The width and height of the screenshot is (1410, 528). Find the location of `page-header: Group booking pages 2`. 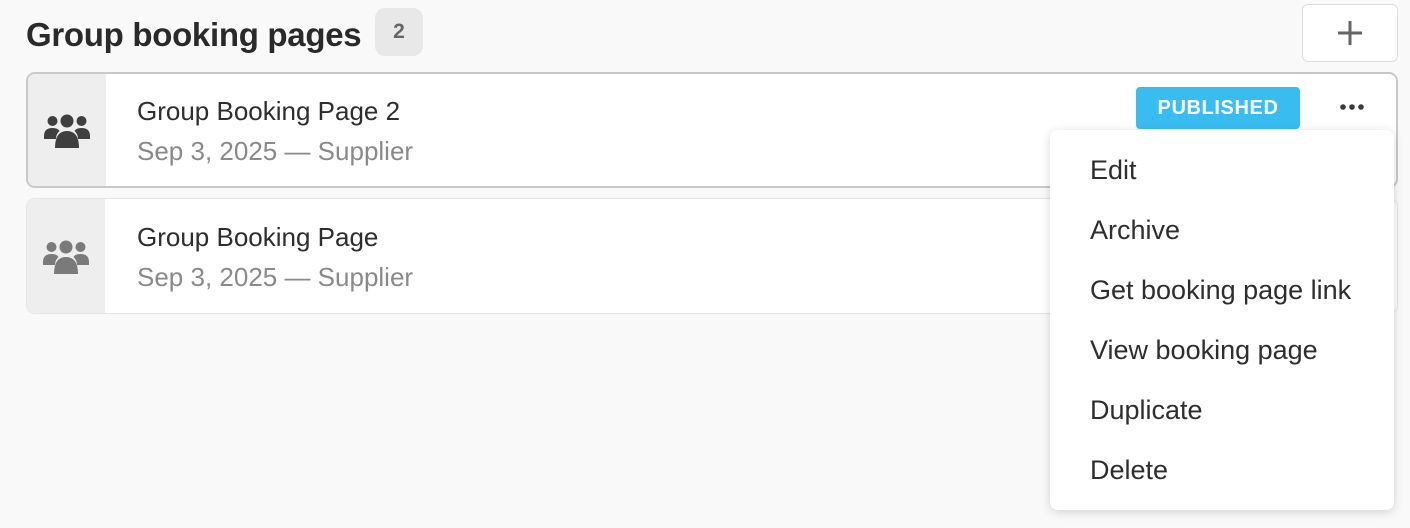

page-header: Group booking pages 2 is located at coordinates (712, 33).